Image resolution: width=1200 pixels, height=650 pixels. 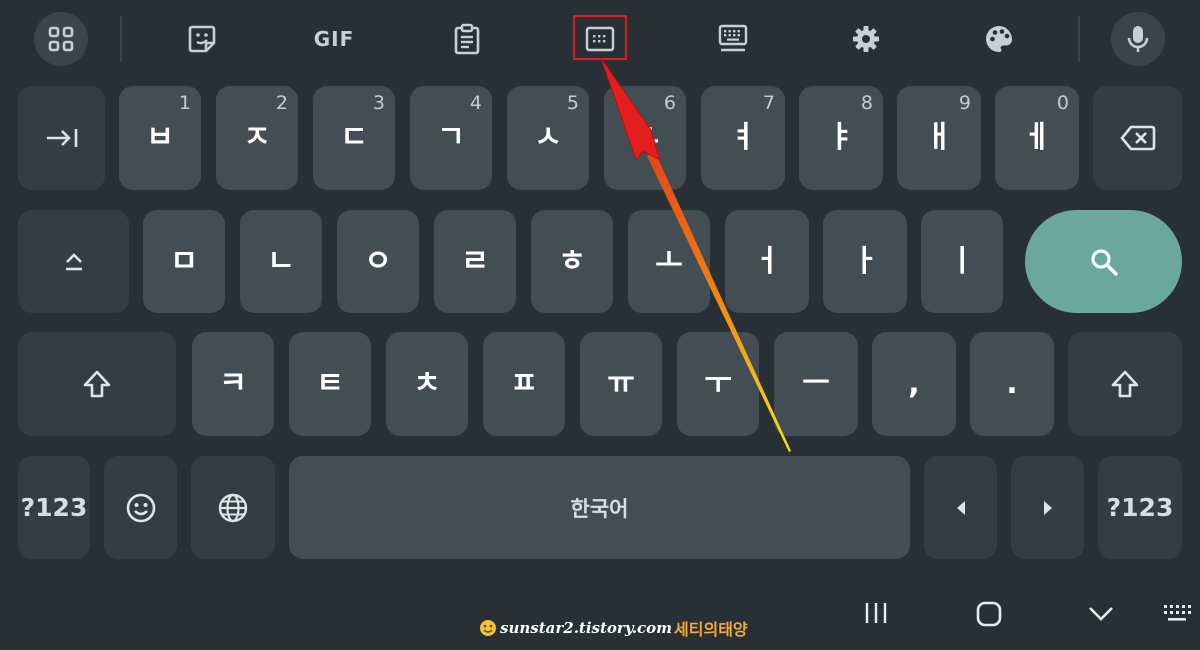 I want to click on arrow-shaft, so click(x=719, y=302).